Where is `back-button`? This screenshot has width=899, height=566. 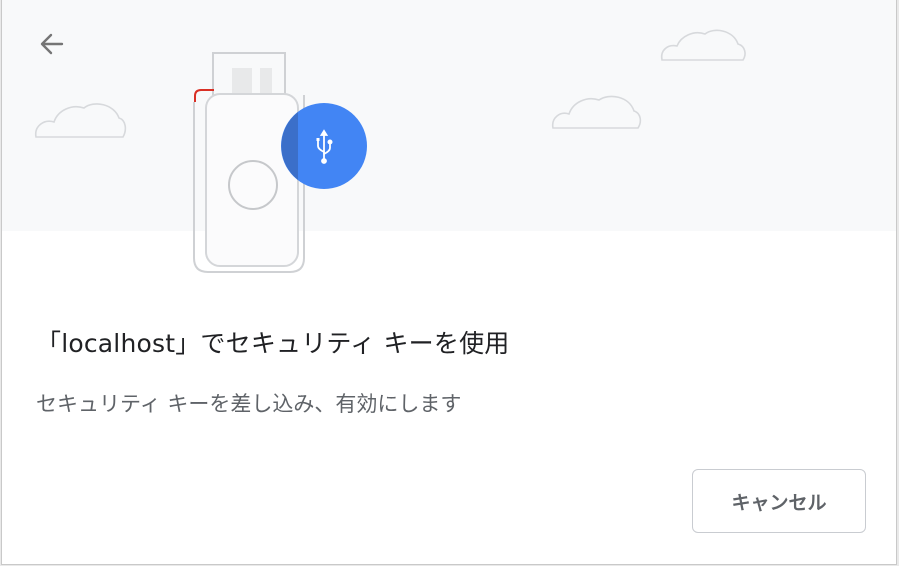
back-button is located at coordinates (58, 50).